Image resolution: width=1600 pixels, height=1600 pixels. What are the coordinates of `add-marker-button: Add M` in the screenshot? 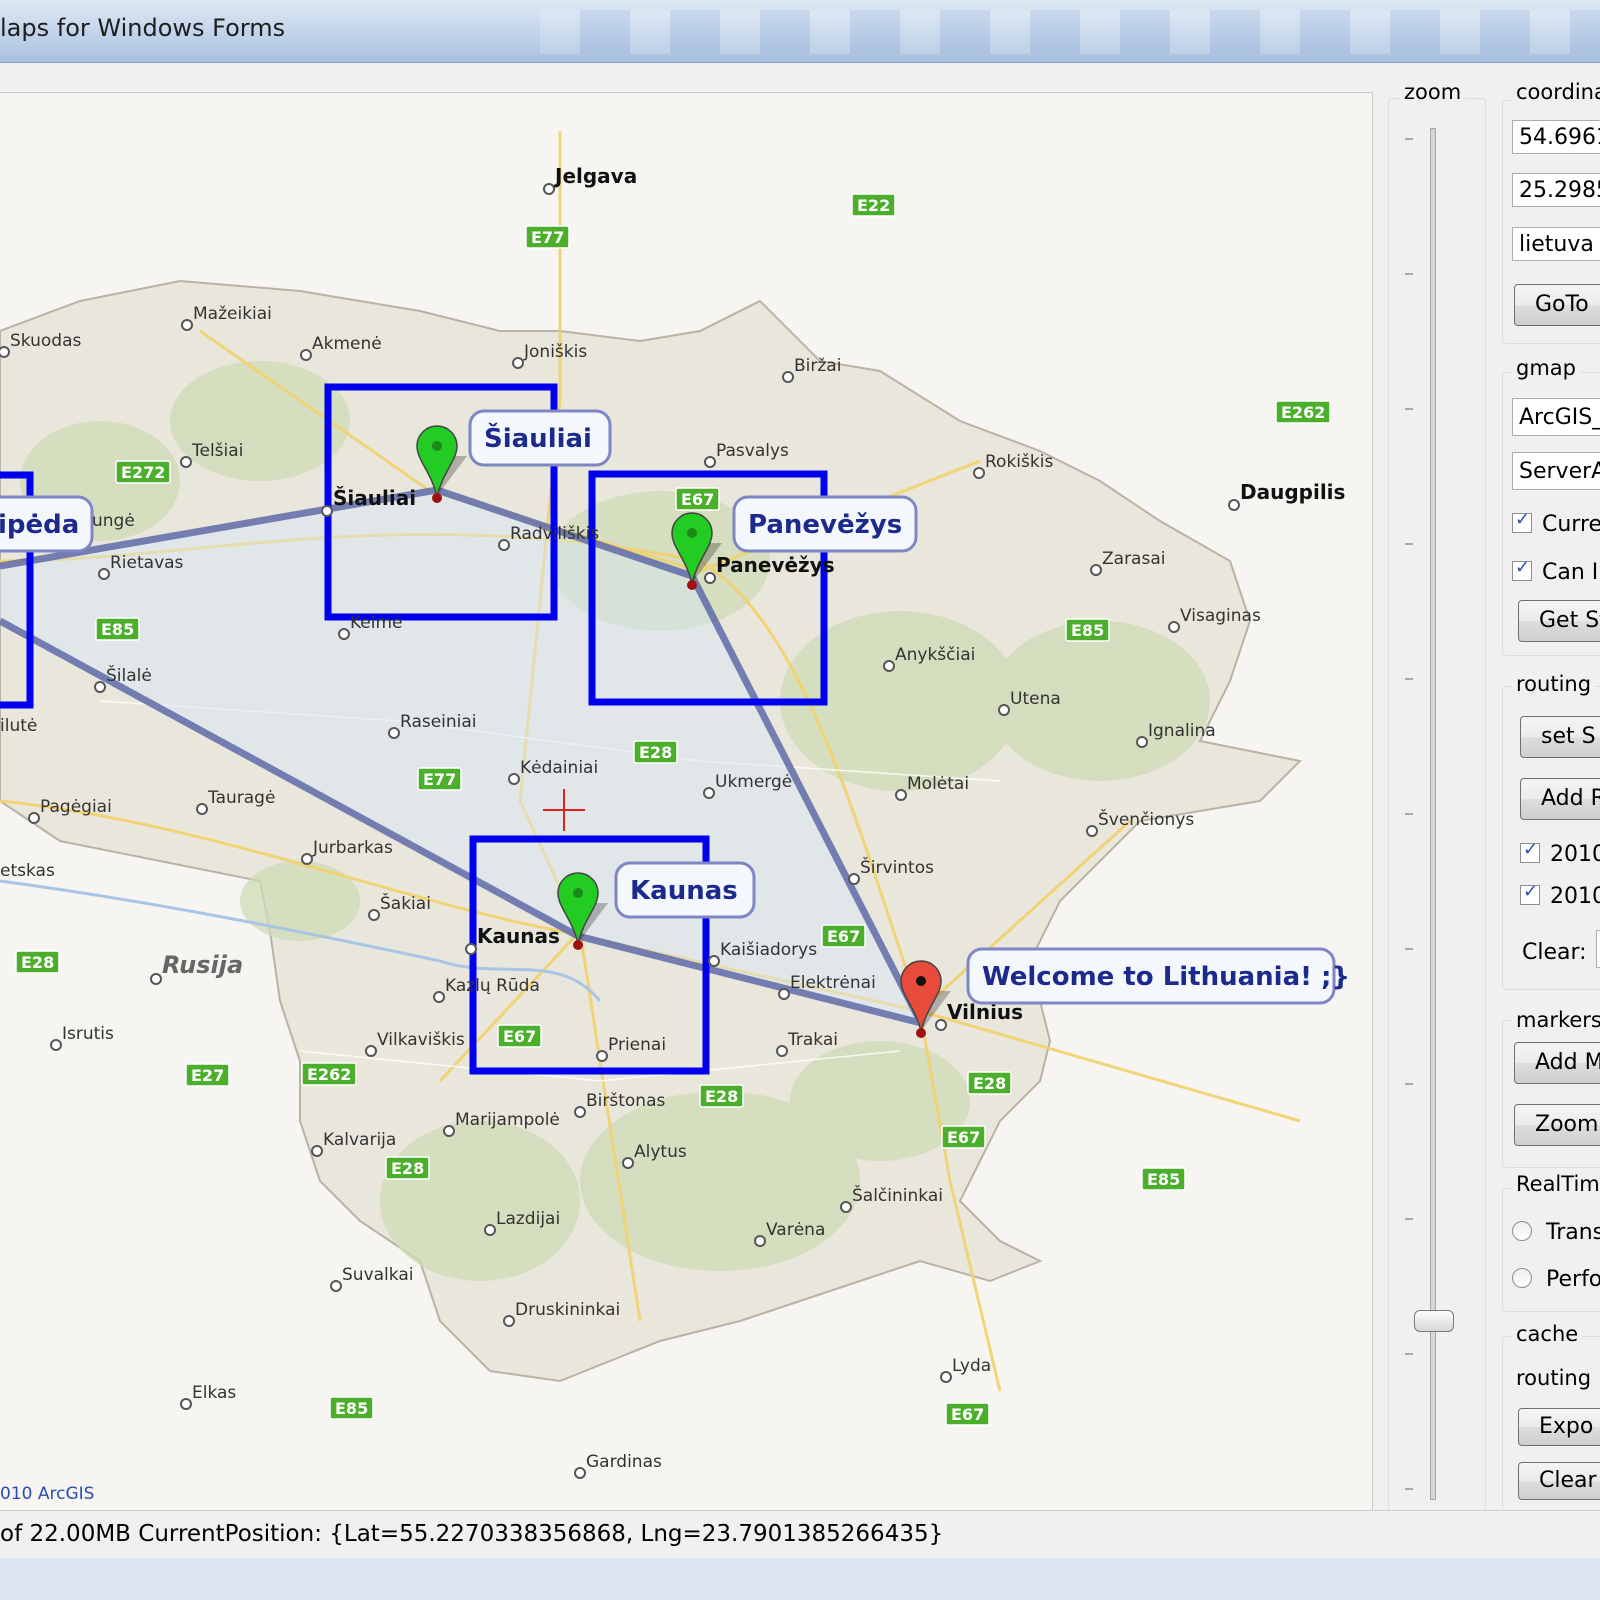 It's located at (1557, 1063).